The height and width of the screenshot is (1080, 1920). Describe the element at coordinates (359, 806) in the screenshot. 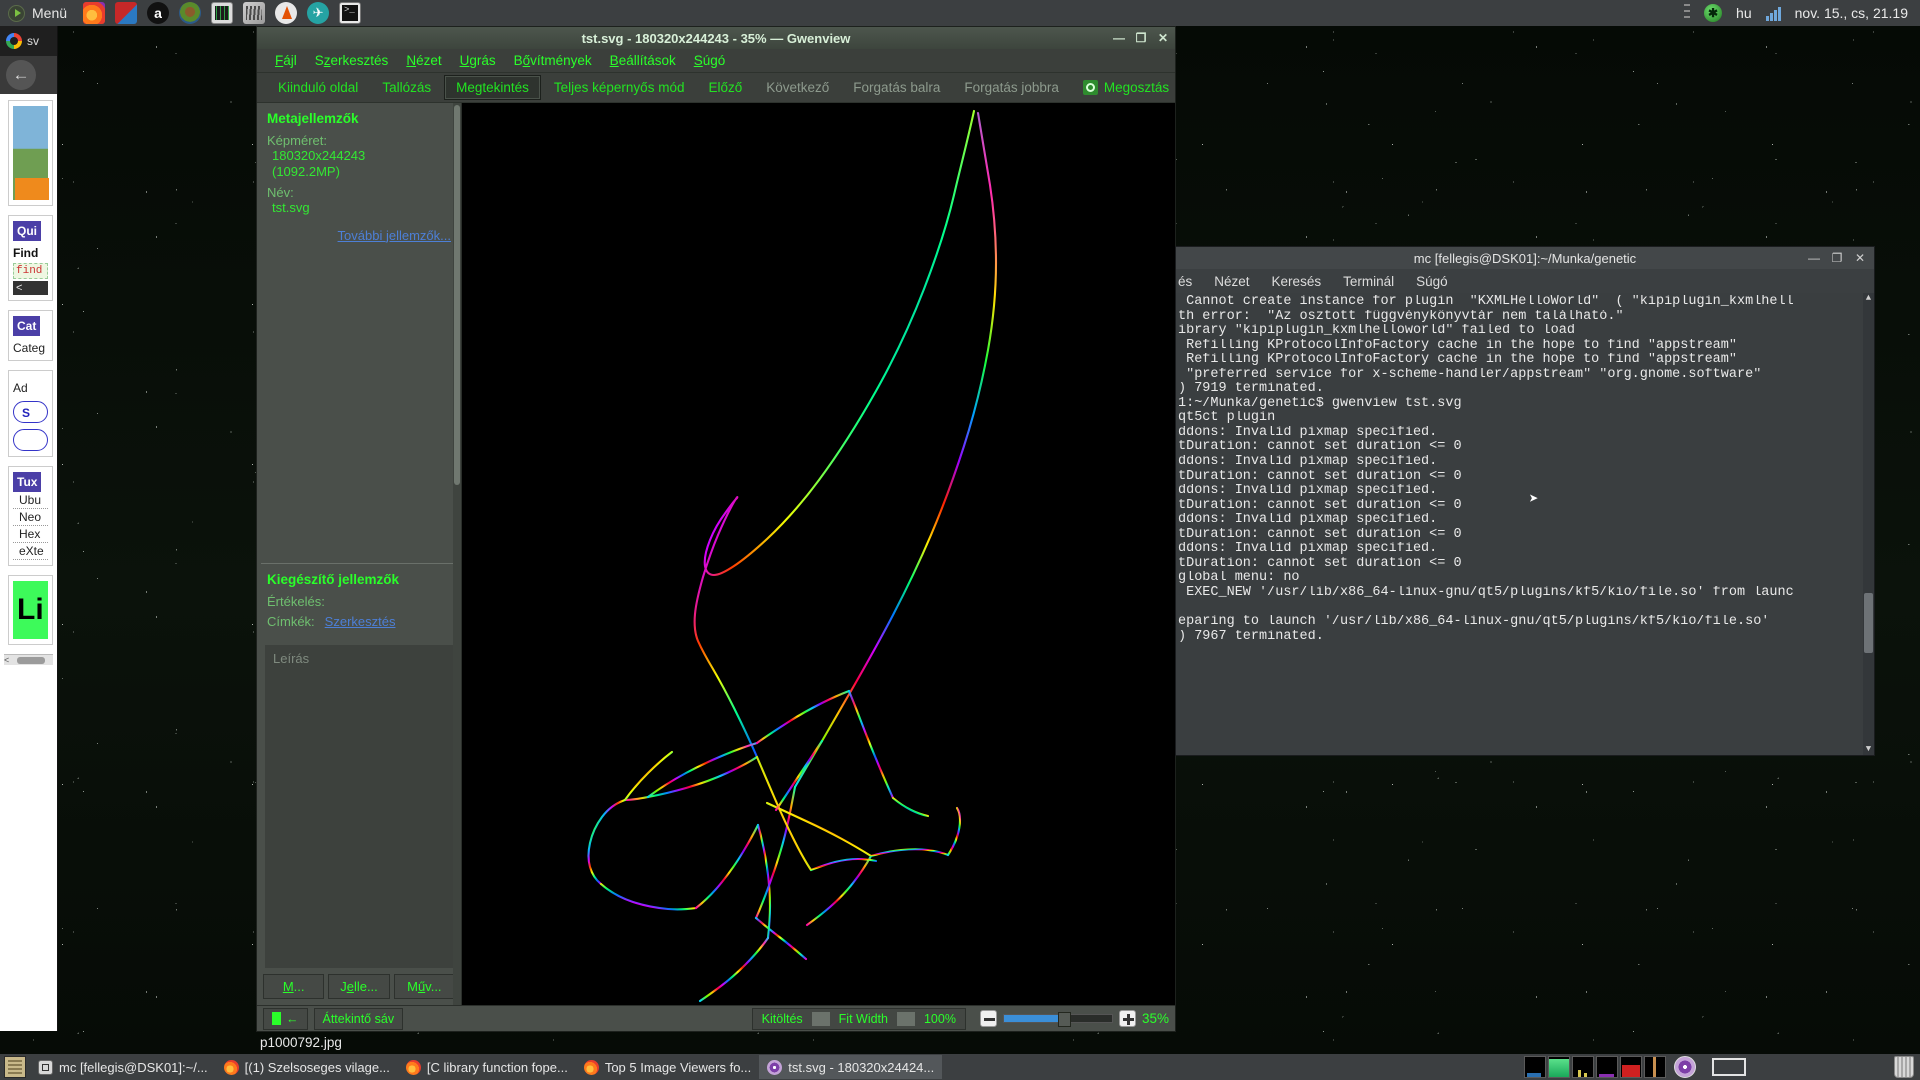

I see `description-field: Leírás` at that location.